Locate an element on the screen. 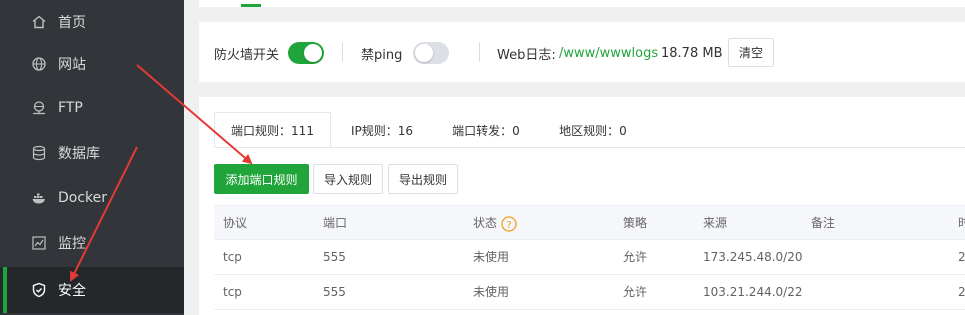 The height and width of the screenshot is (315, 965). column-header-time: 时 is located at coordinates (961, 223).